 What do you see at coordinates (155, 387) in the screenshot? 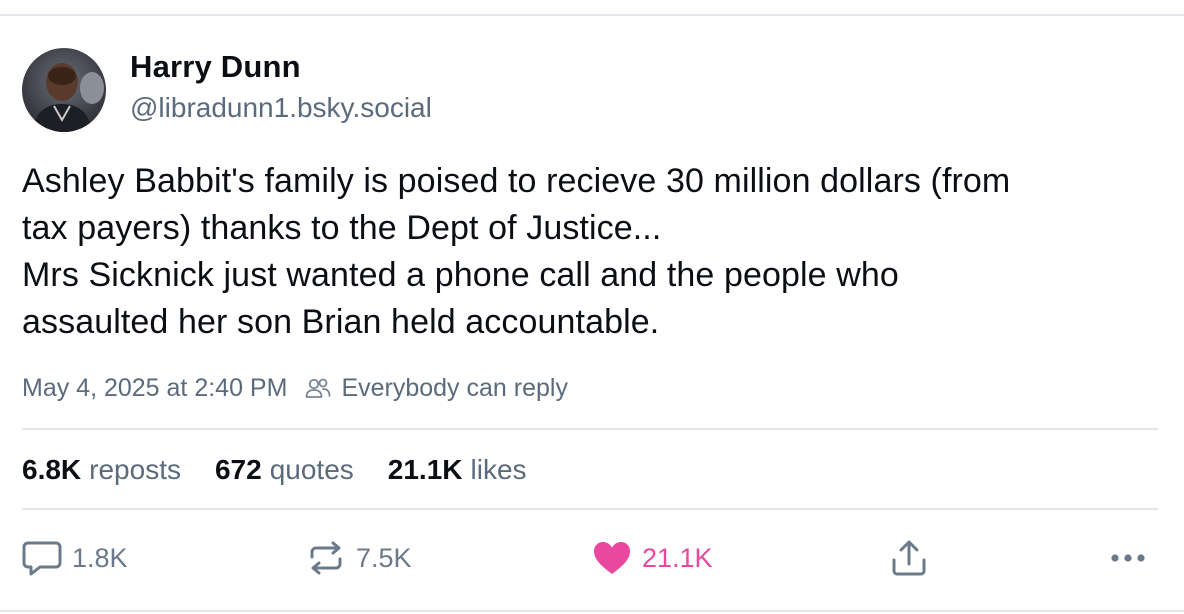
I see `post-timestamp: May 4, 2025 at 2:40 PM` at bounding box center [155, 387].